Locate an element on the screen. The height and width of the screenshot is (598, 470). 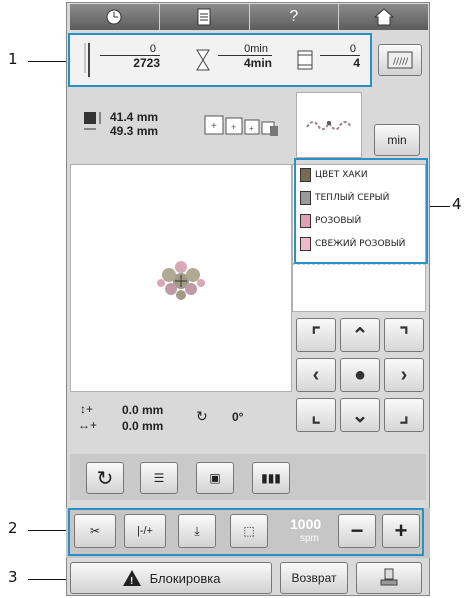
tension-icon: |-/+ is located at coordinates (144, 531).